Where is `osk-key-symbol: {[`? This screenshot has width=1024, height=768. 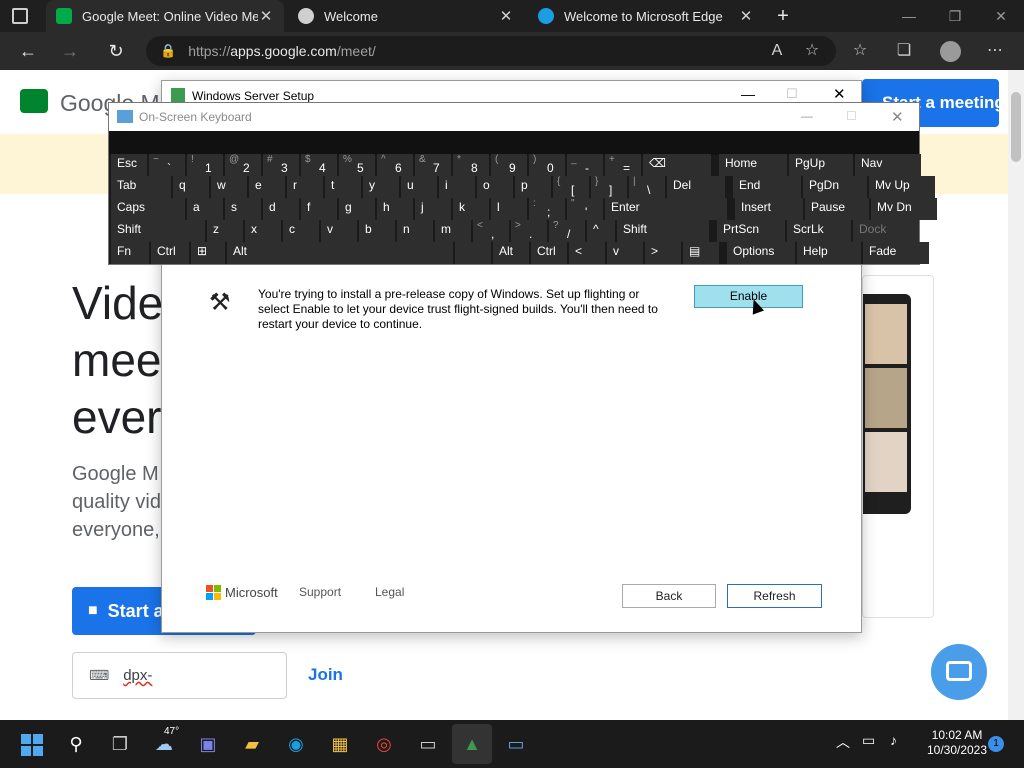
osk-key-symbol: {[ is located at coordinates (571, 187).